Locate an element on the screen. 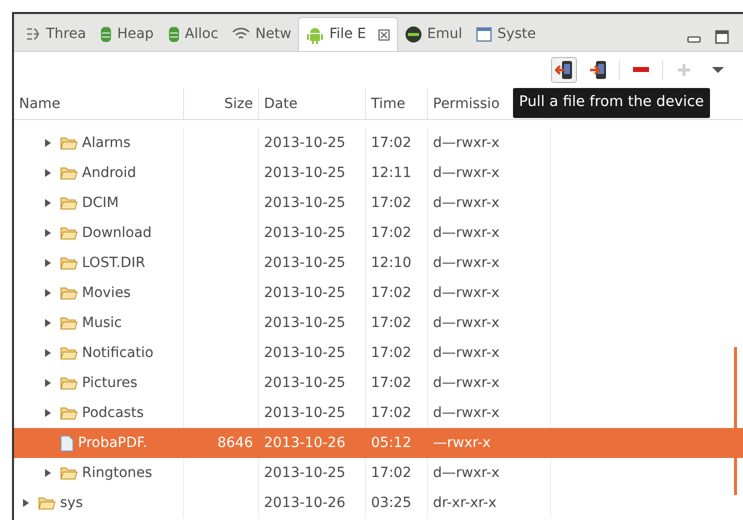 This screenshot has height=520, width=743. tab: Heap is located at coordinates (127, 34).